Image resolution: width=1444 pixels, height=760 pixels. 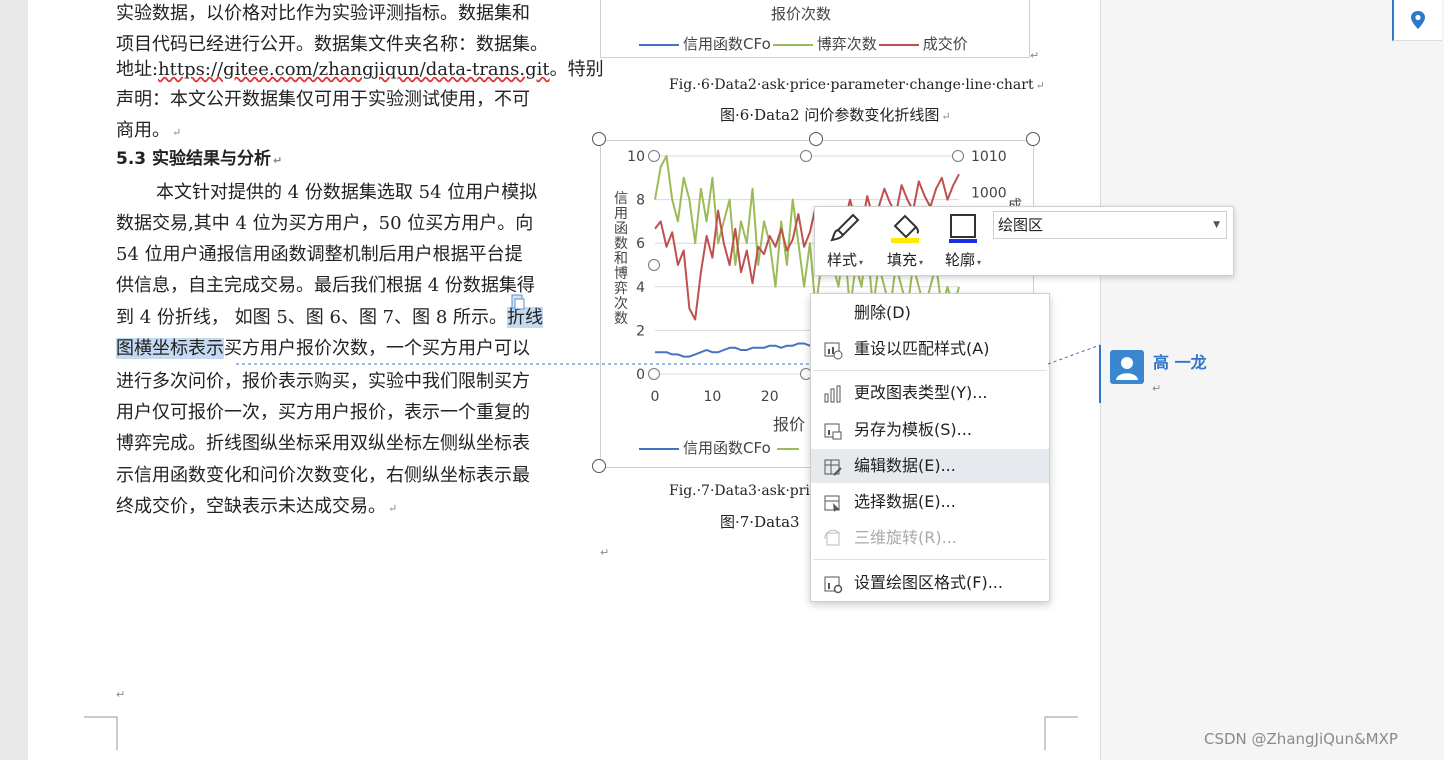 I want to click on location-pin-icon, so click(x=1418, y=20).